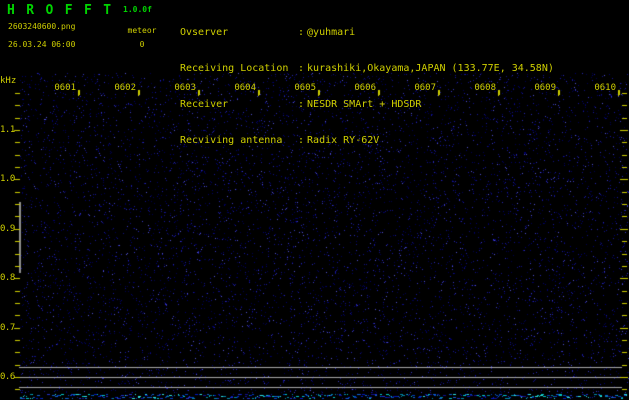 Image resolution: width=629 pixels, height=400 pixels. What do you see at coordinates (367, 33) in the screenshot?
I see `info-row-observer: Ovserver: @yuhmari` at bounding box center [367, 33].